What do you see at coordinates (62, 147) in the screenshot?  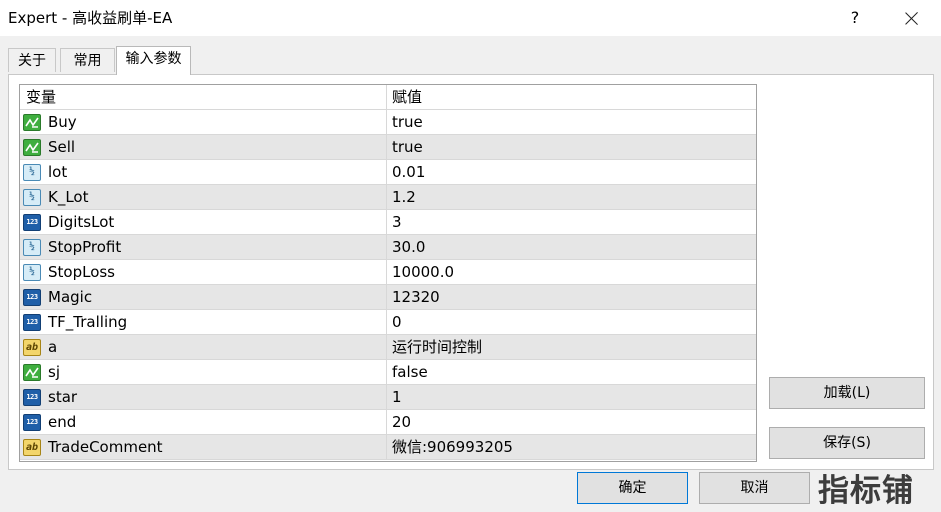 I see `variable-name: Sell` at bounding box center [62, 147].